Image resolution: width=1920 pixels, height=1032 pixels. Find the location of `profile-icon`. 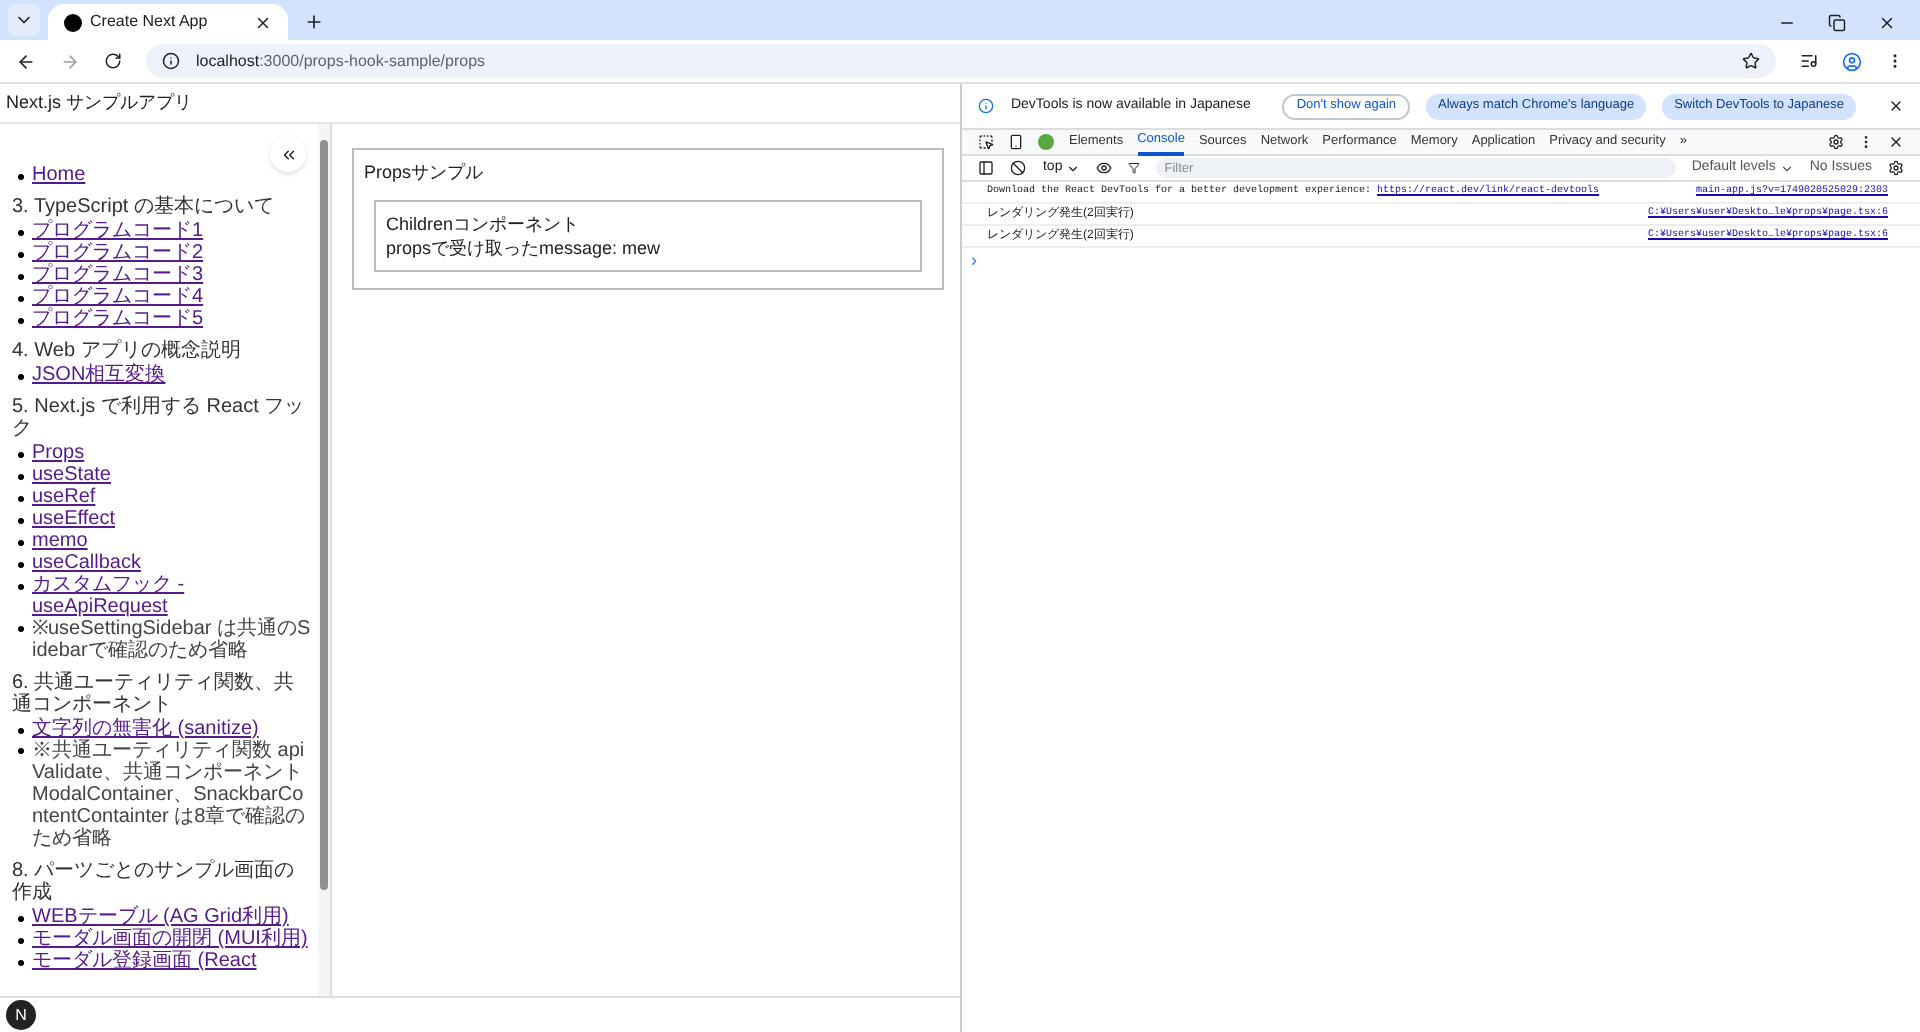

profile-icon is located at coordinates (1852, 61).